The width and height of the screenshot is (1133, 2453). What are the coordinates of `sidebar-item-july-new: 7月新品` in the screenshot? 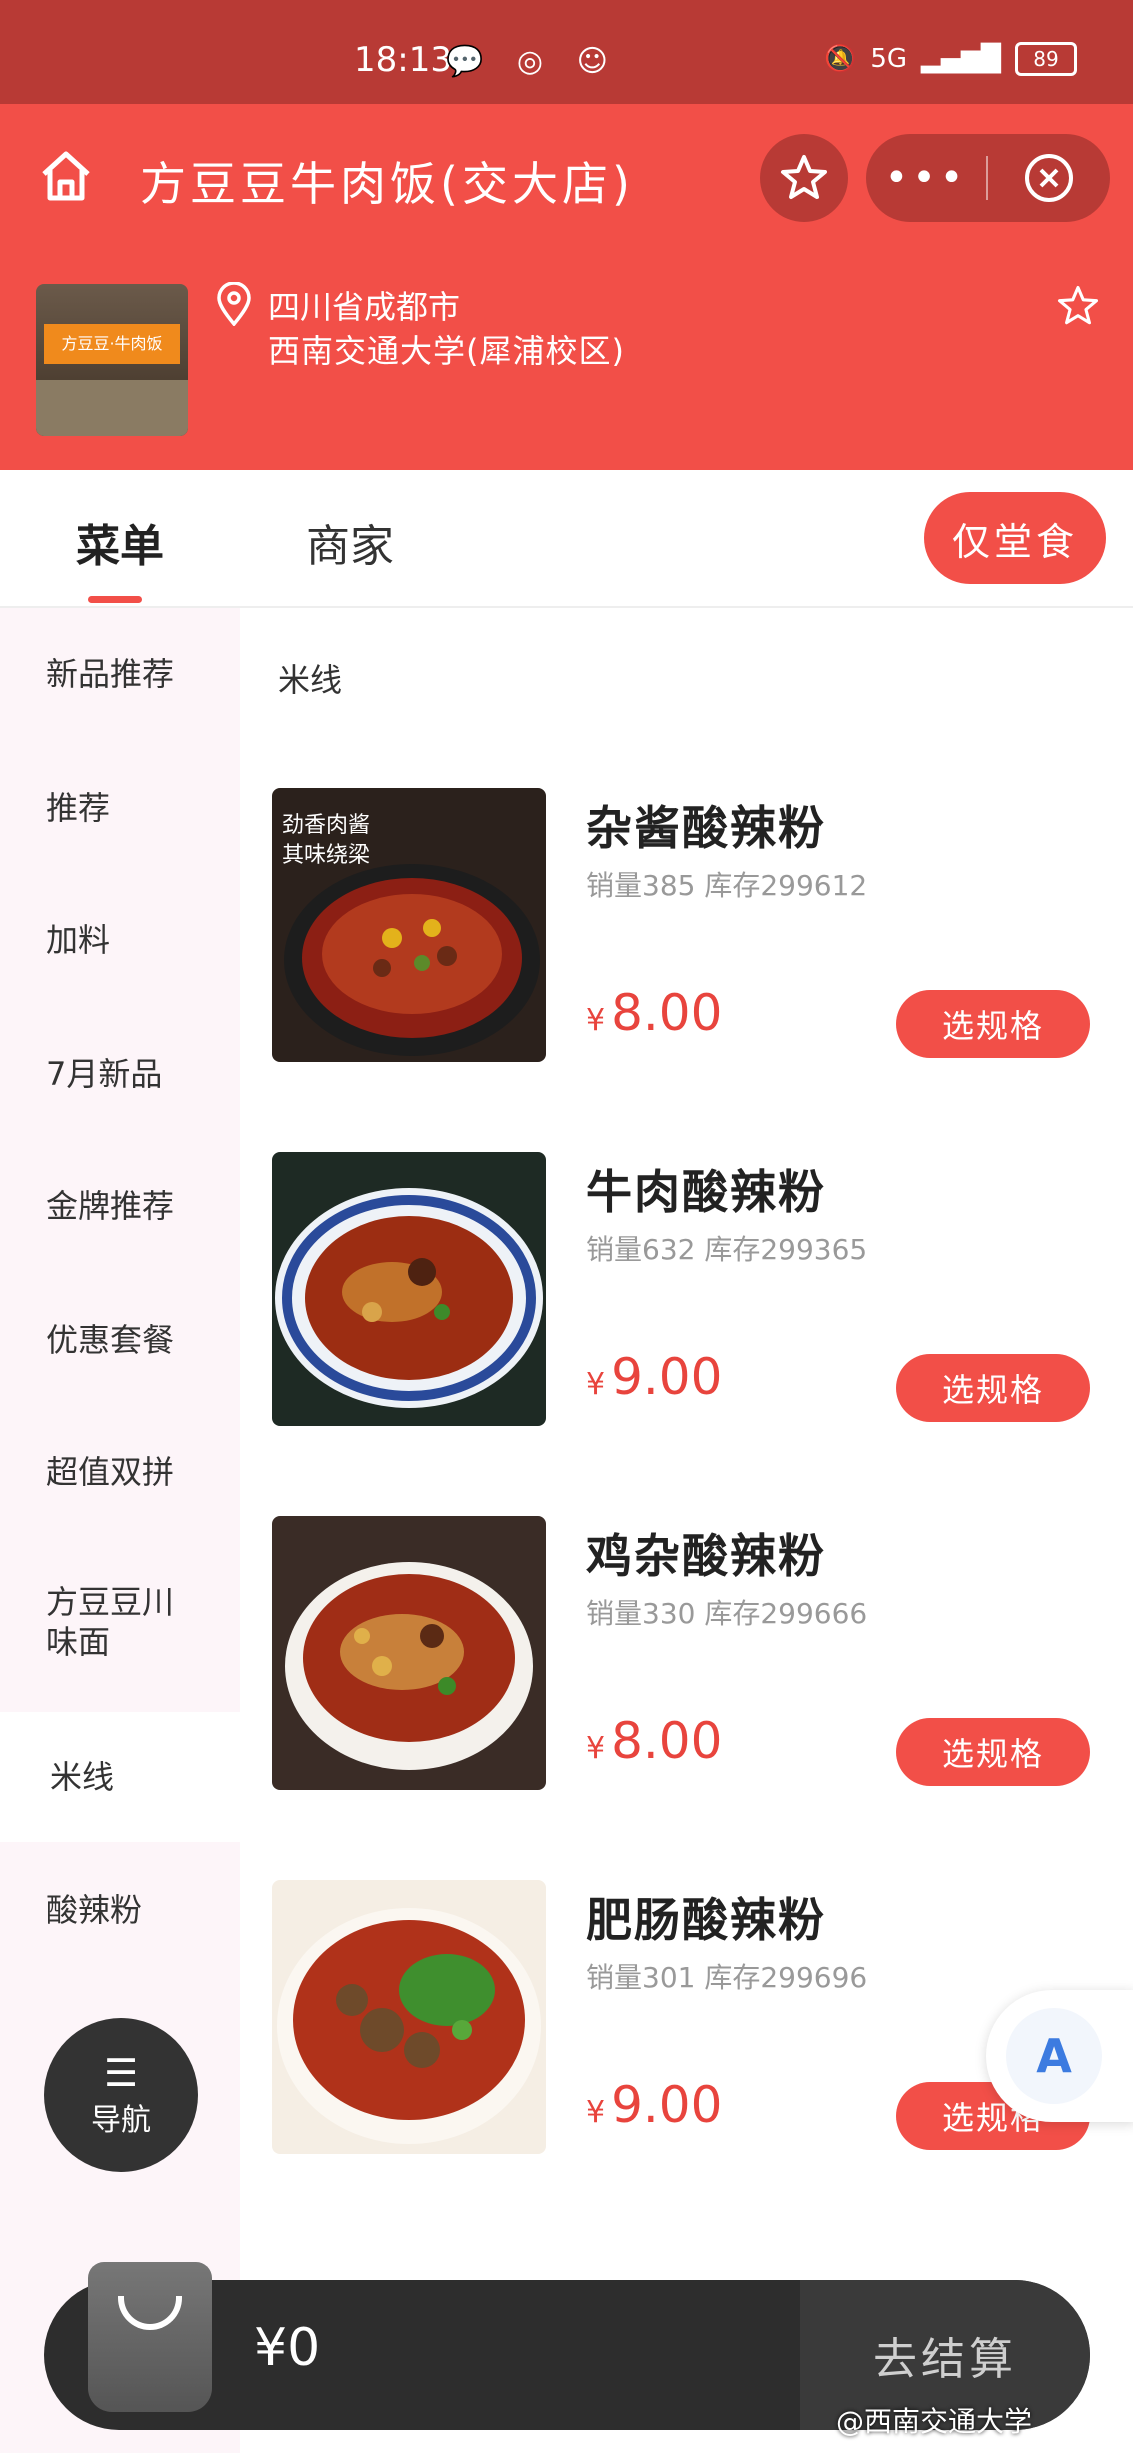 It's located at (126, 1074).